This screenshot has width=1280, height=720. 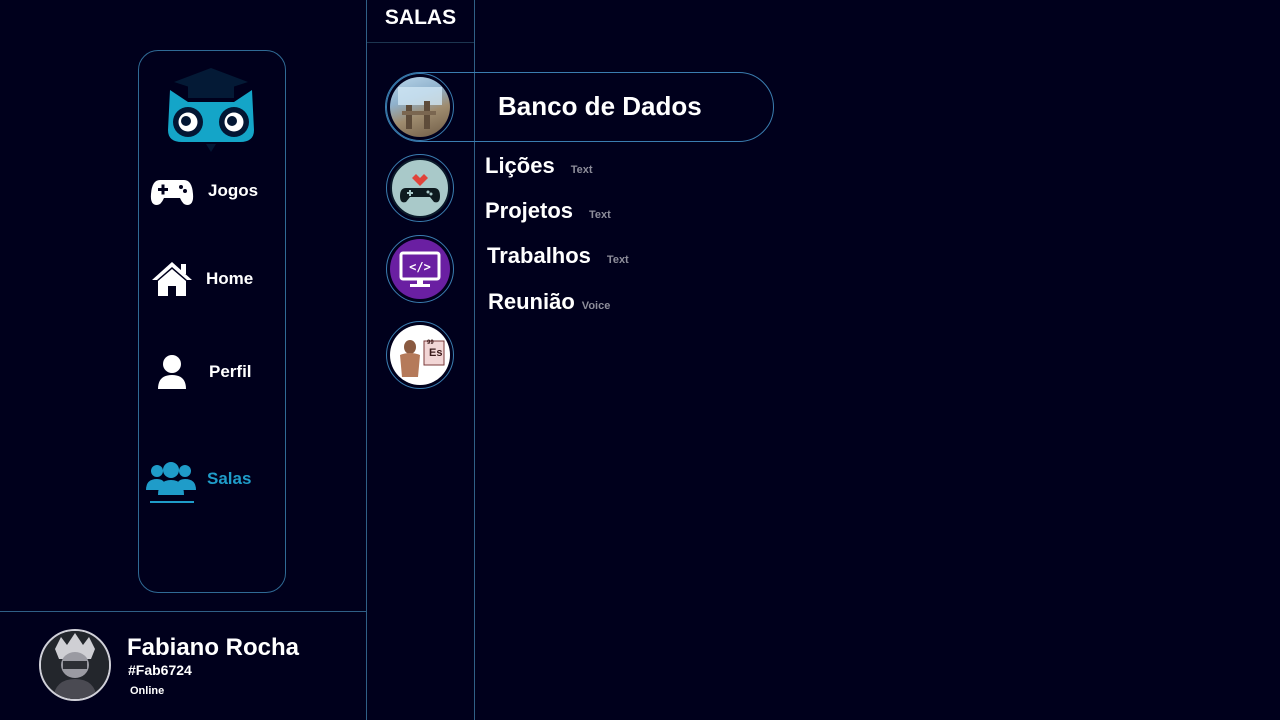 I want to click on nav-label-salas: Salas, so click(x=229, y=478).